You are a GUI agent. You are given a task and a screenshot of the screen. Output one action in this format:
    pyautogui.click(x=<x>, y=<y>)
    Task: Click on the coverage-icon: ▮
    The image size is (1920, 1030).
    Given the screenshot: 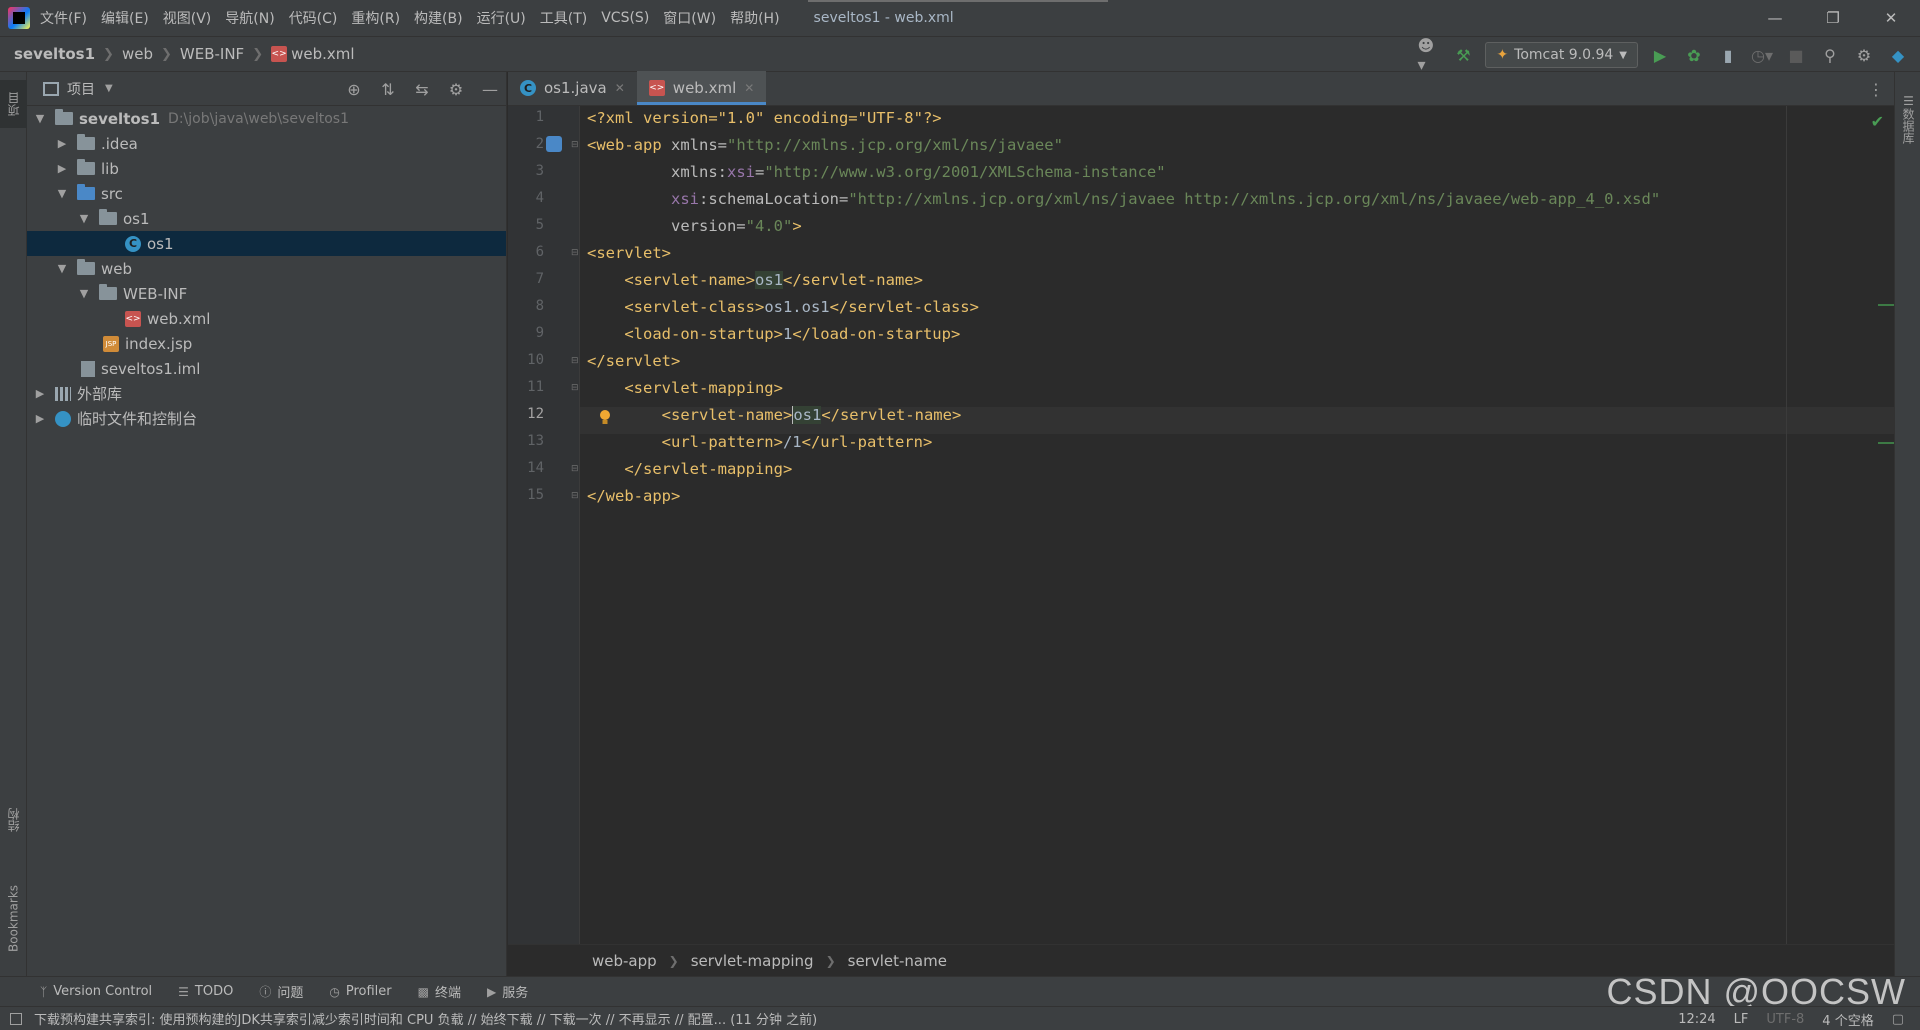 What is the action you would take?
    pyautogui.click(x=1728, y=55)
    